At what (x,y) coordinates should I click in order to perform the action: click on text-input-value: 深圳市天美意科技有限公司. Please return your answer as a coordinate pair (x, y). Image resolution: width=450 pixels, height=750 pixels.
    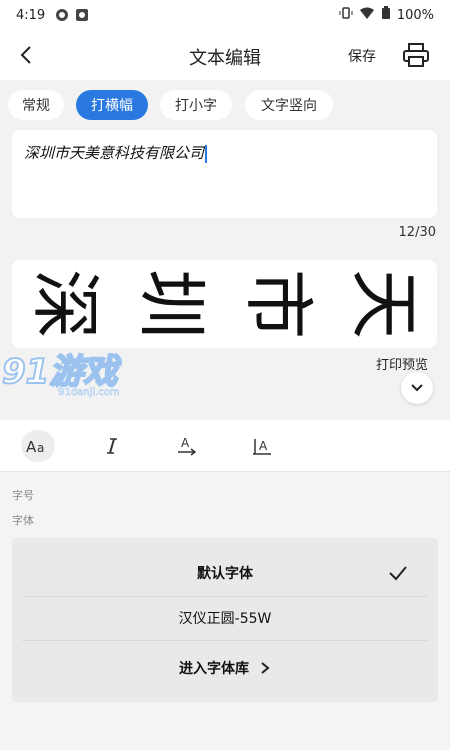
    Looking at the image, I should click on (114, 153).